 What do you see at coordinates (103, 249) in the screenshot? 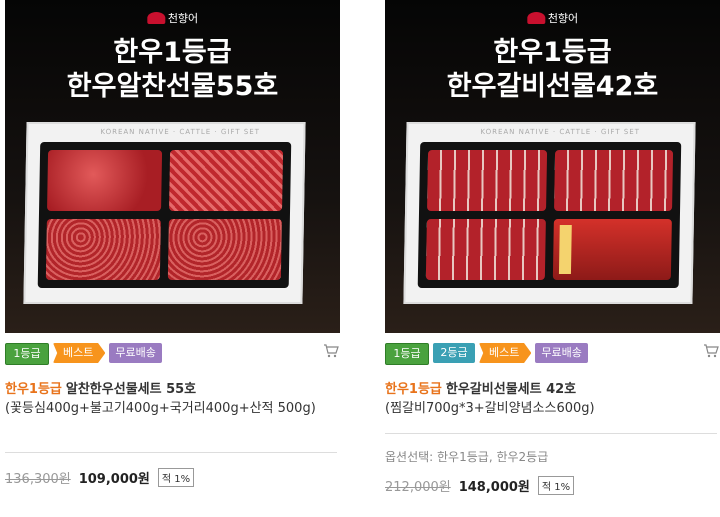
I see `meat-soup` at bounding box center [103, 249].